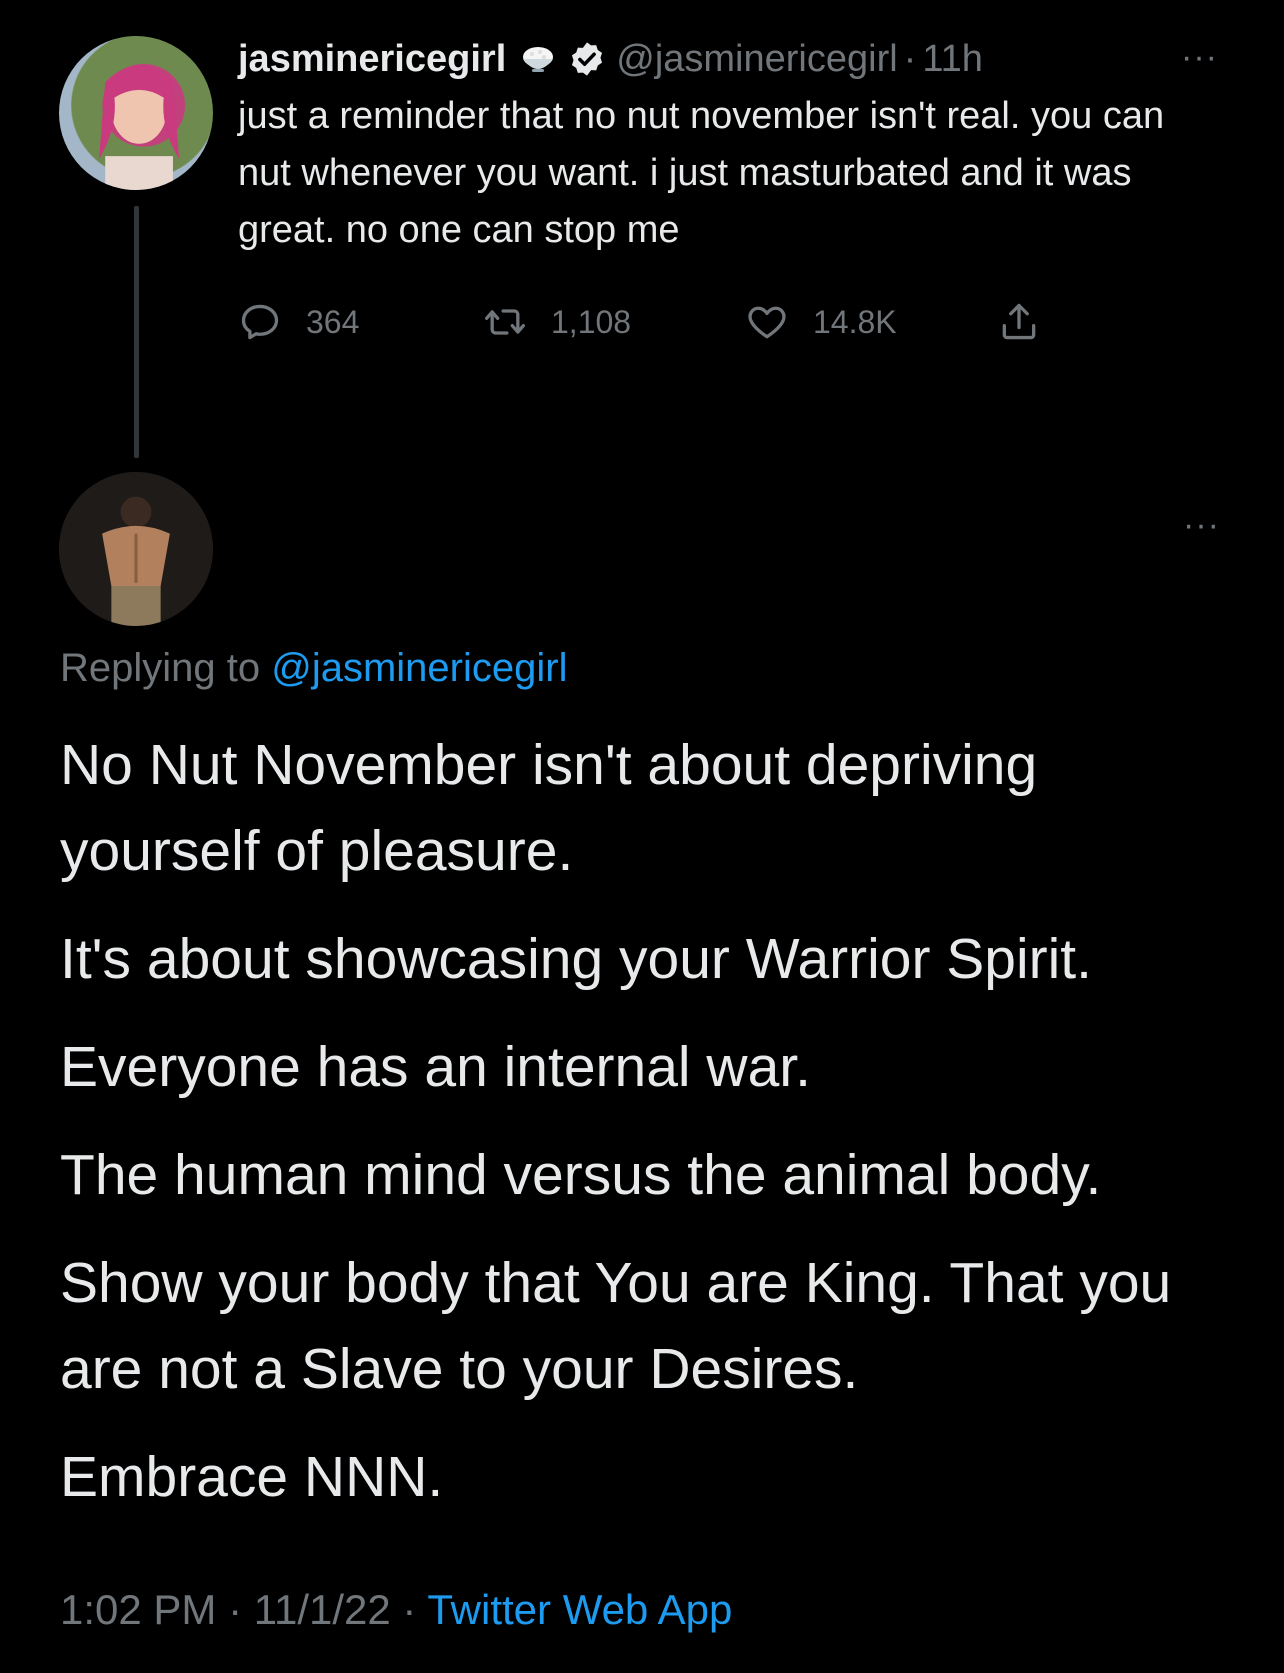 Image resolution: width=1284 pixels, height=1673 pixels. What do you see at coordinates (1199, 57) in the screenshot?
I see `more-options-icon: ···` at bounding box center [1199, 57].